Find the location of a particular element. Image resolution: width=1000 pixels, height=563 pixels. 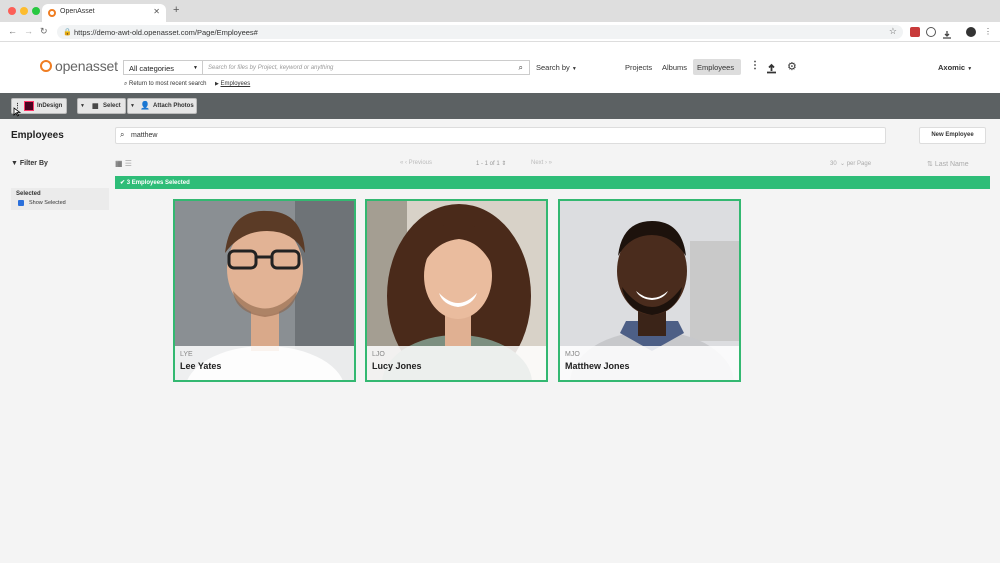

employee-search-value: matthew is located at coordinates (144, 135).